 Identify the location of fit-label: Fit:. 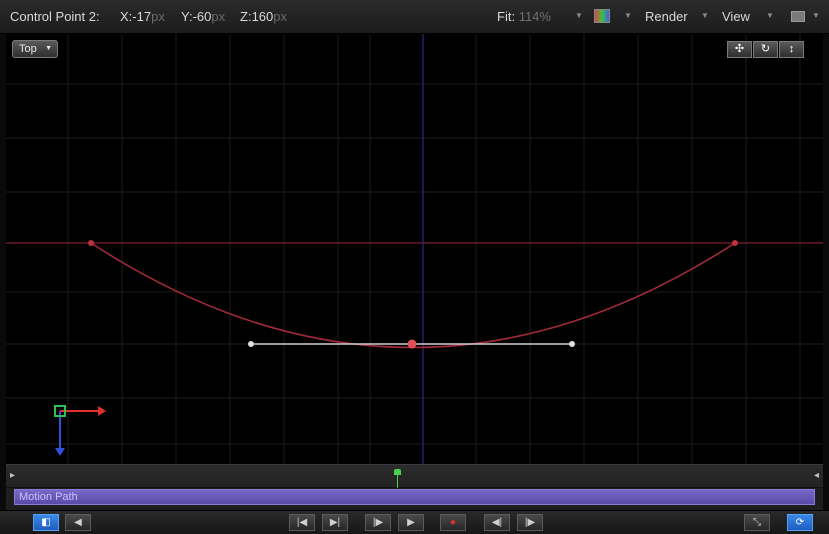
(506, 16).